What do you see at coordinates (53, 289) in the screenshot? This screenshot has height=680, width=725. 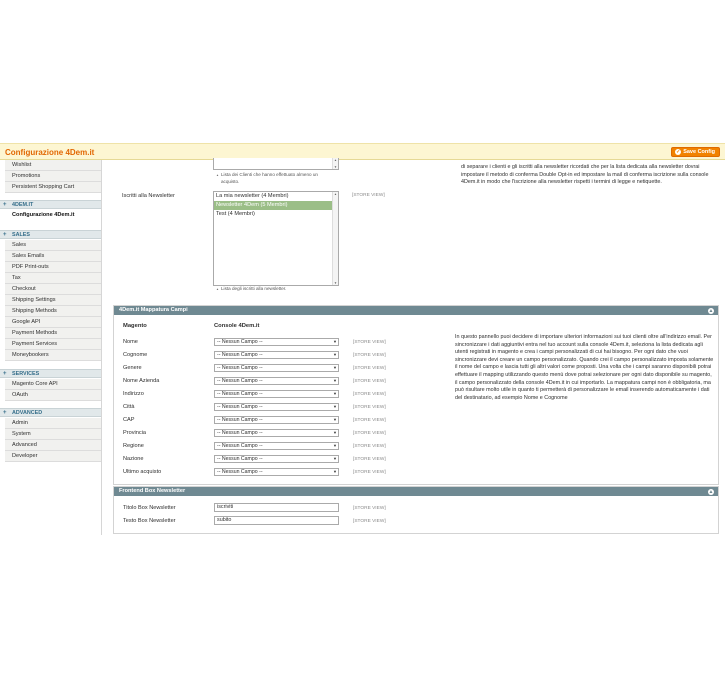 I see `sidebar-item-checkout: Checkout` at bounding box center [53, 289].